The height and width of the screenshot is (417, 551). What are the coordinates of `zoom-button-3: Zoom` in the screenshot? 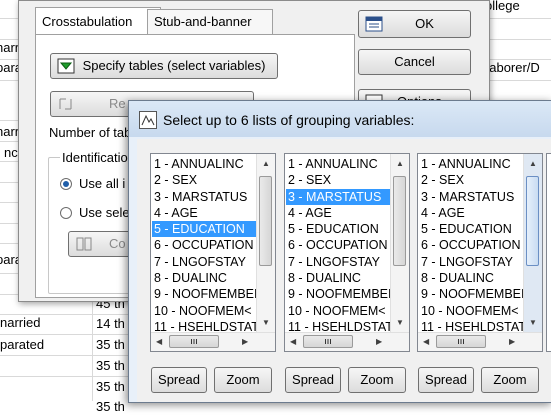 It's located at (510, 380).